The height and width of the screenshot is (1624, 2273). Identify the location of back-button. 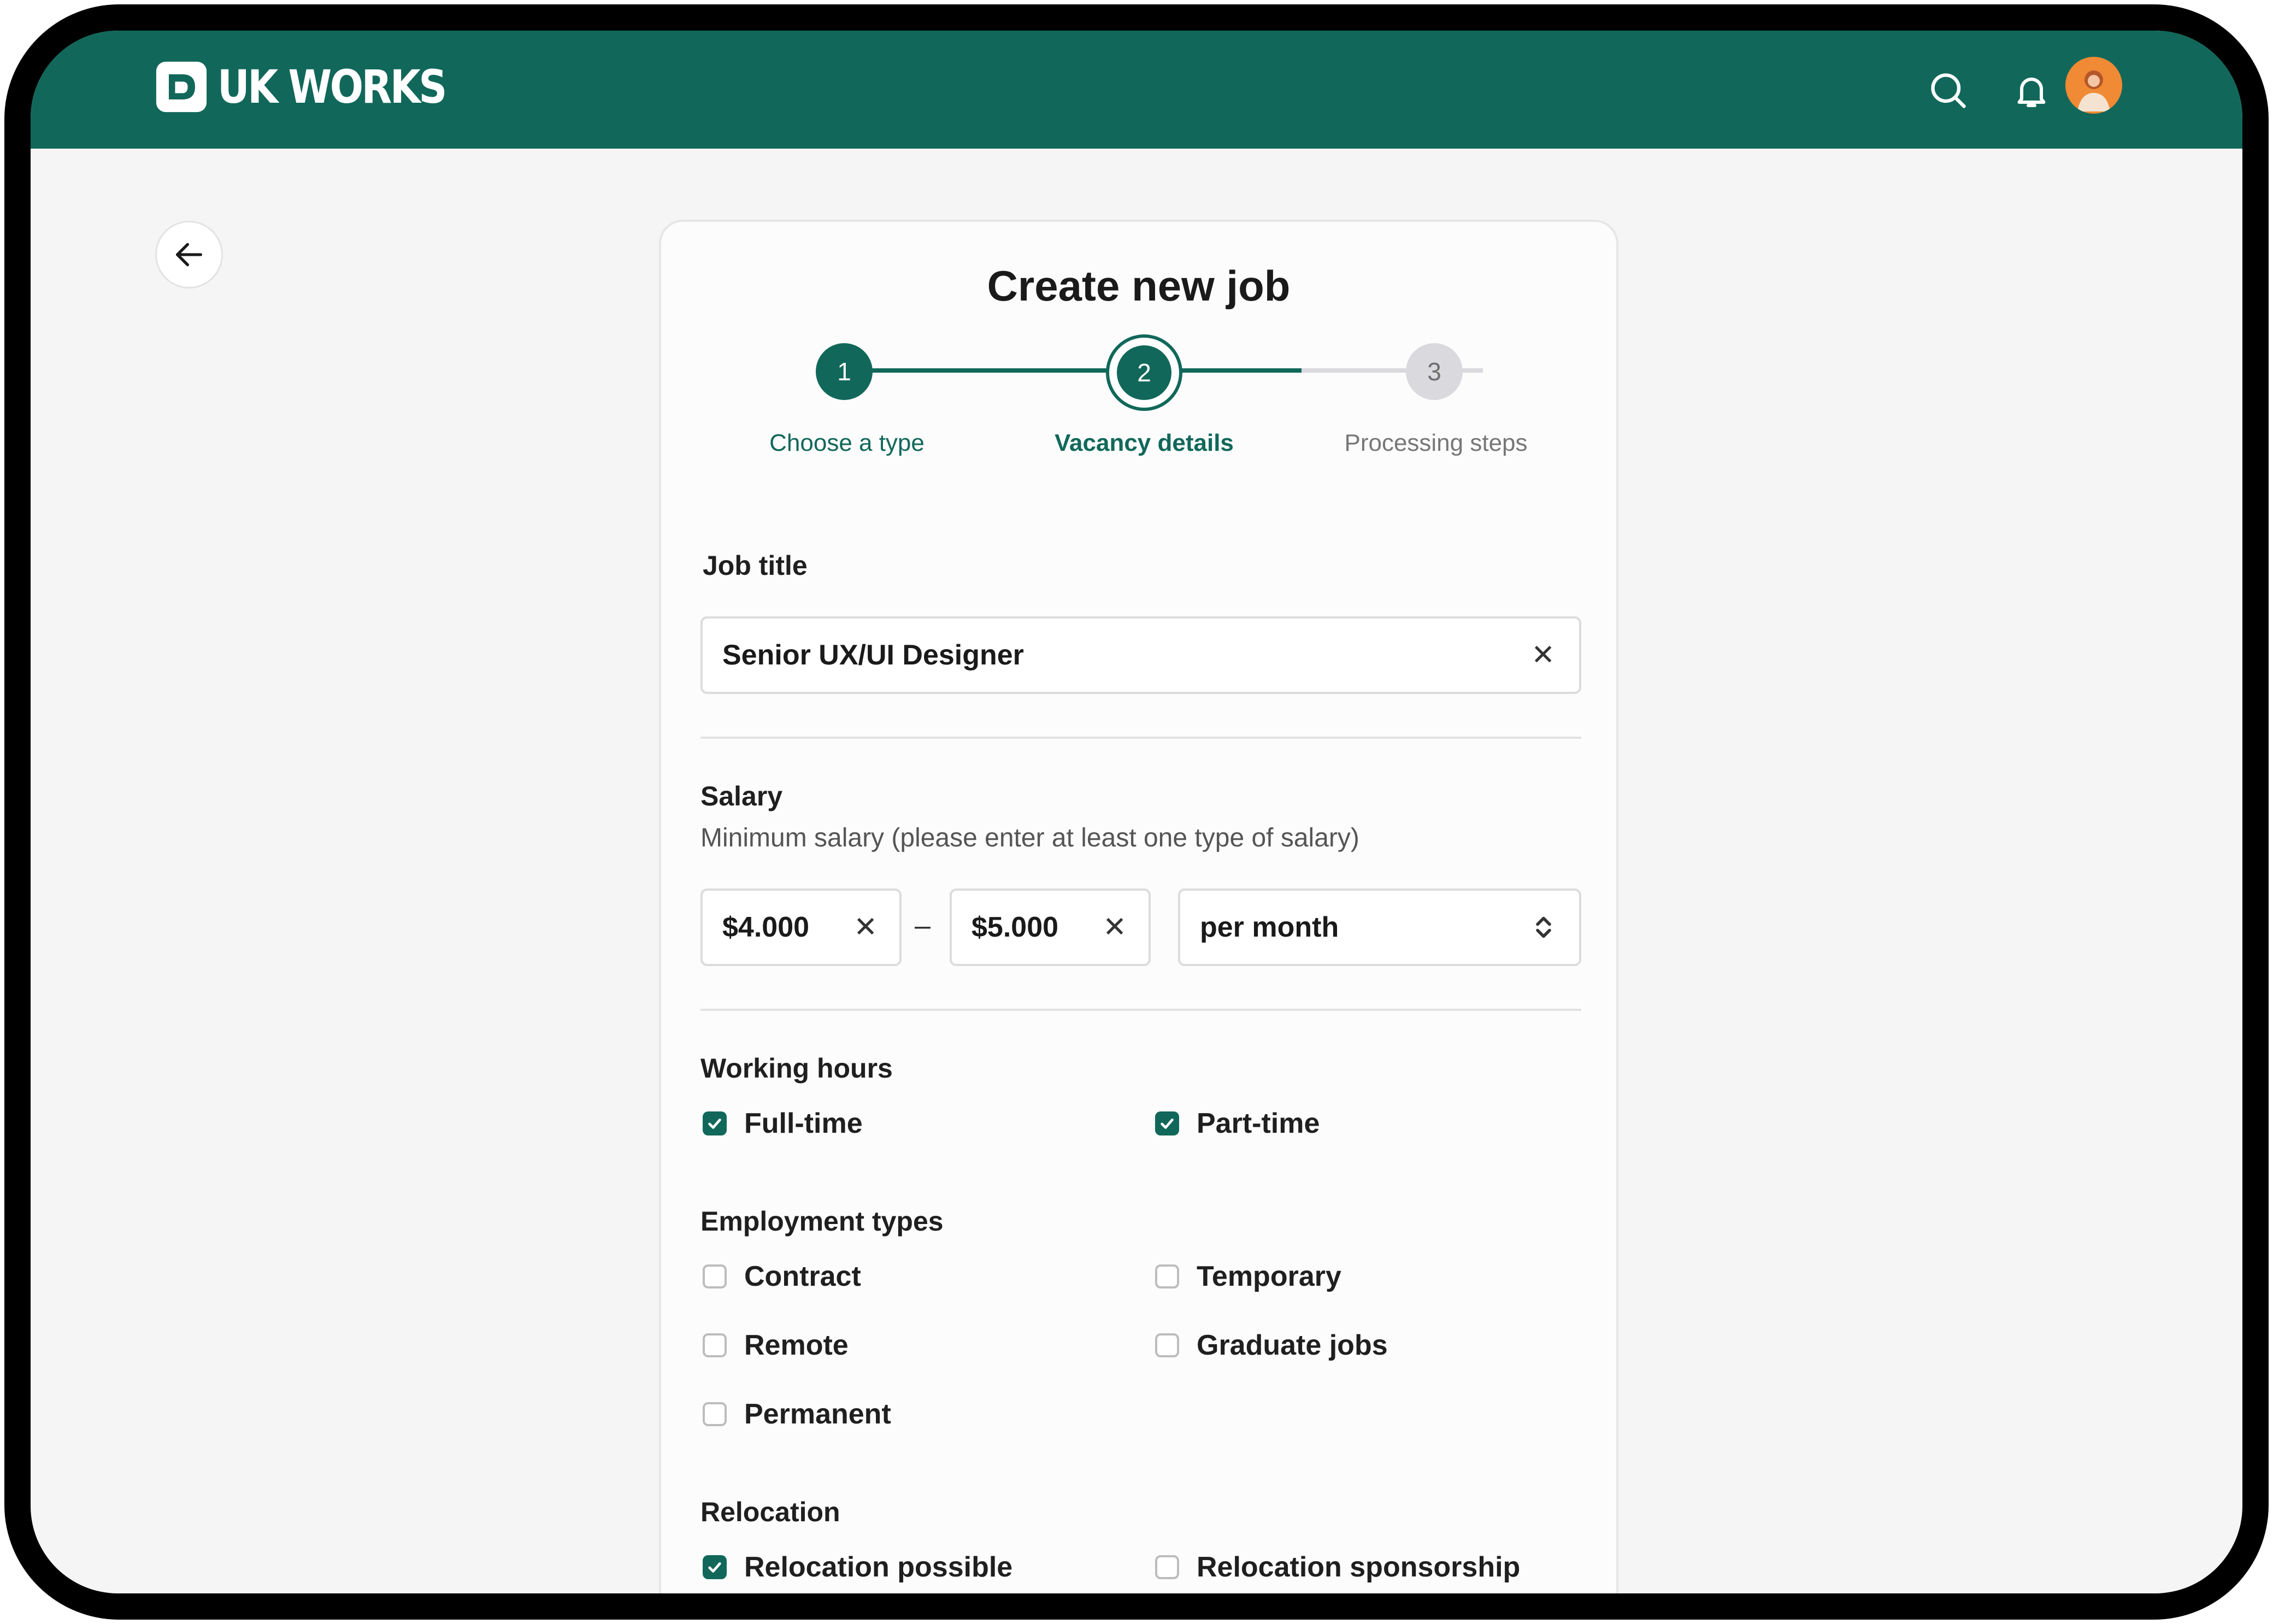
(189, 255).